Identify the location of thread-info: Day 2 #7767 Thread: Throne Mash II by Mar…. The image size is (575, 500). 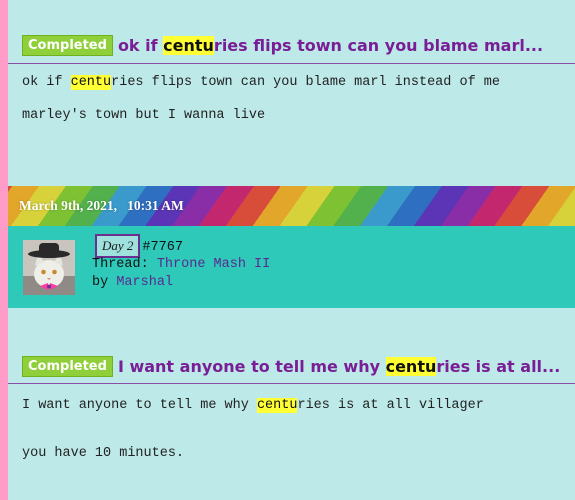
(181, 263).